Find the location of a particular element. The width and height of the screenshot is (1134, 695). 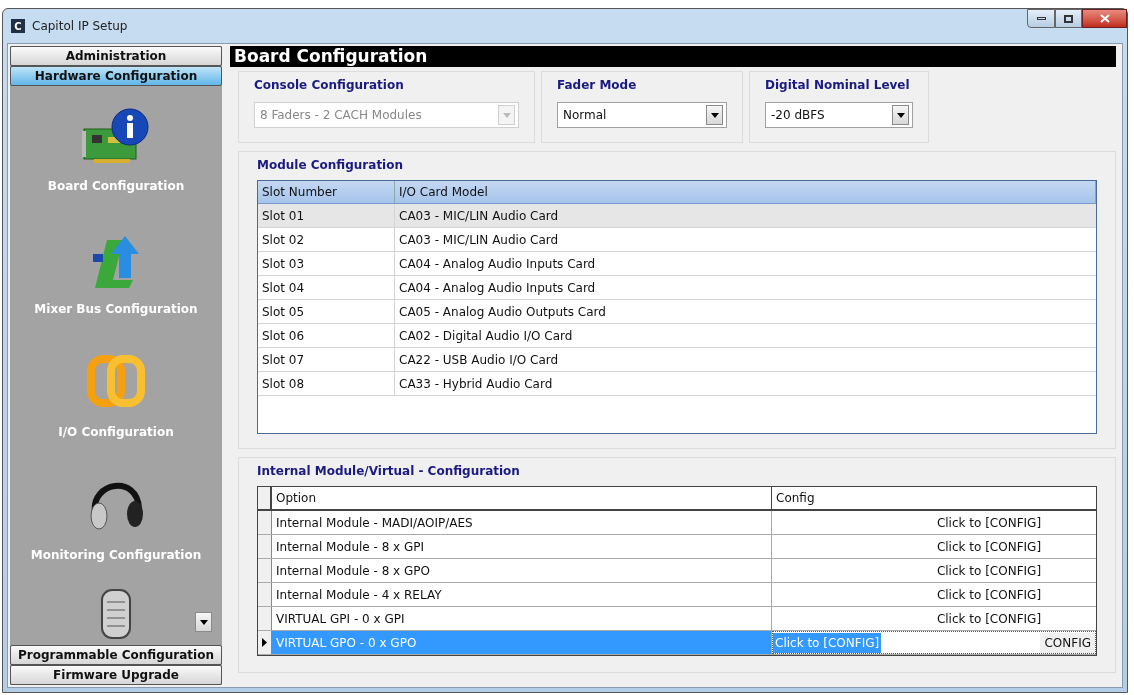

column-header: Slot Number is located at coordinates (326, 192).